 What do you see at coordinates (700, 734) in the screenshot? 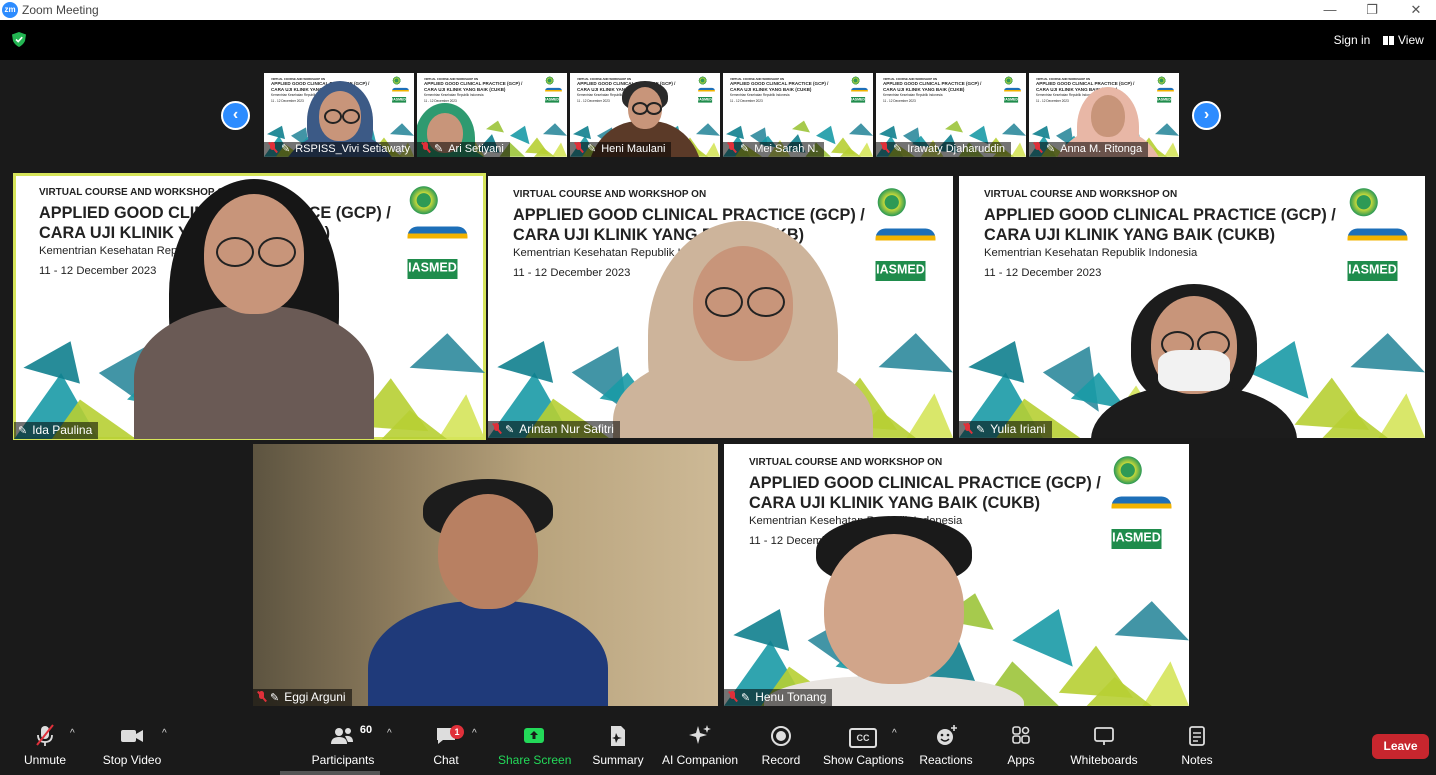
I see `ai-sparkle-icon` at bounding box center [700, 734].